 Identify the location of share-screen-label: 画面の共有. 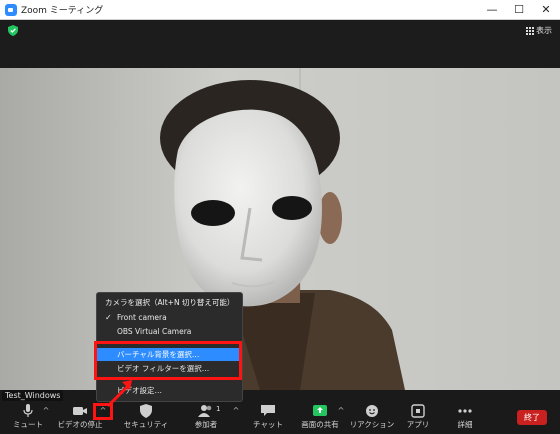
(320, 424).